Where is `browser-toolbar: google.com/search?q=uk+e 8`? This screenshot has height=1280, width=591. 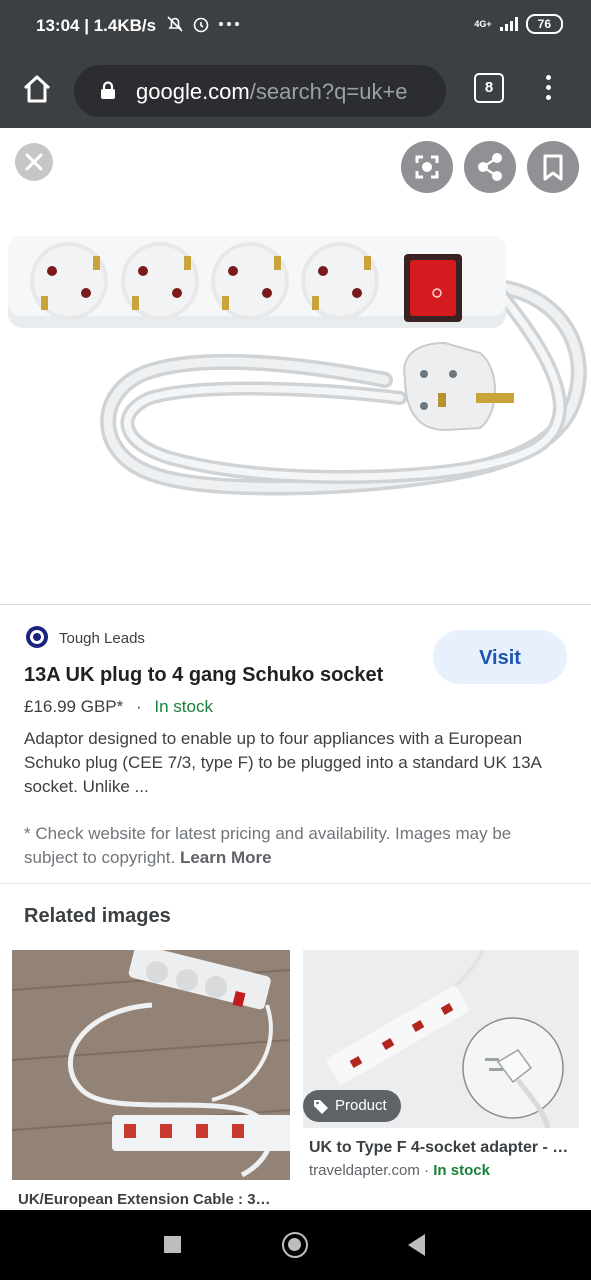 browser-toolbar: google.com/search?q=uk+e 8 is located at coordinates (295, 92).